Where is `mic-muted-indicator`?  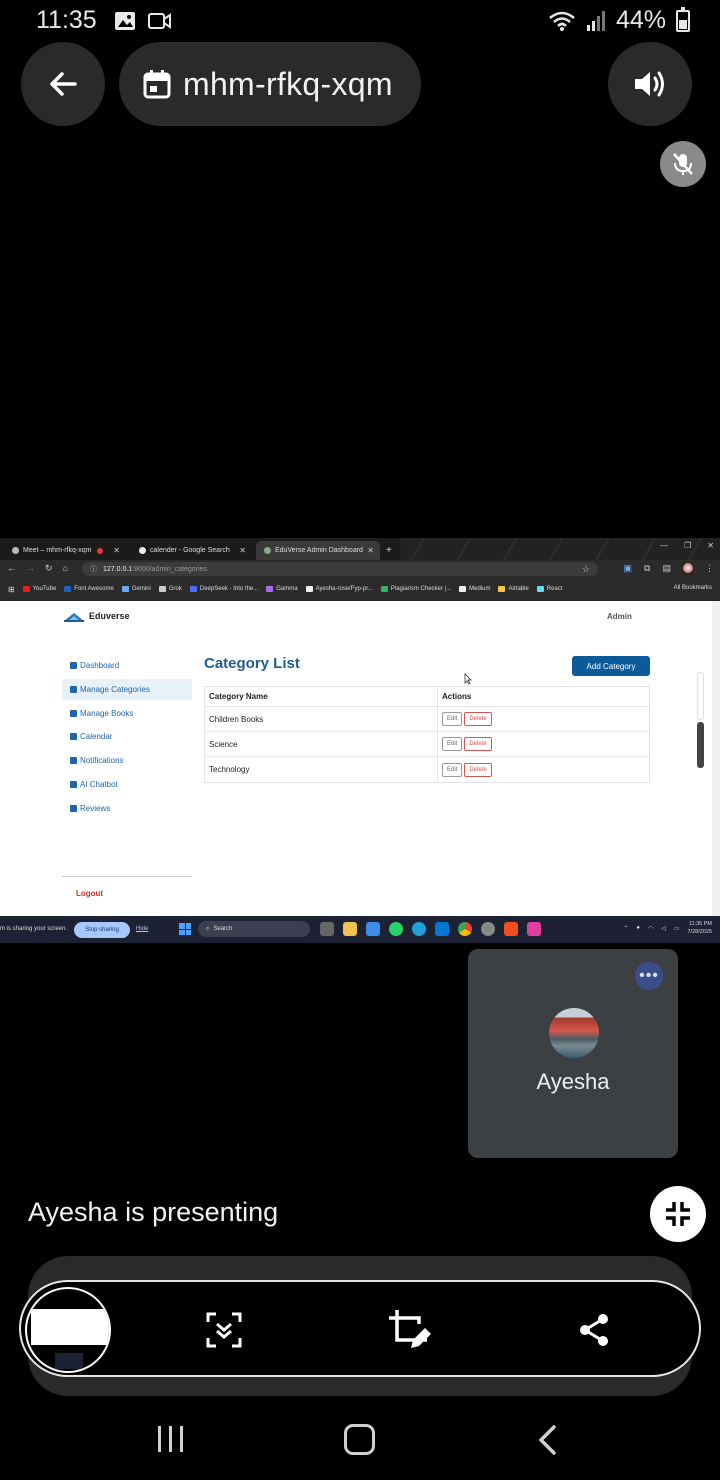
mic-muted-indicator is located at coordinates (683, 164).